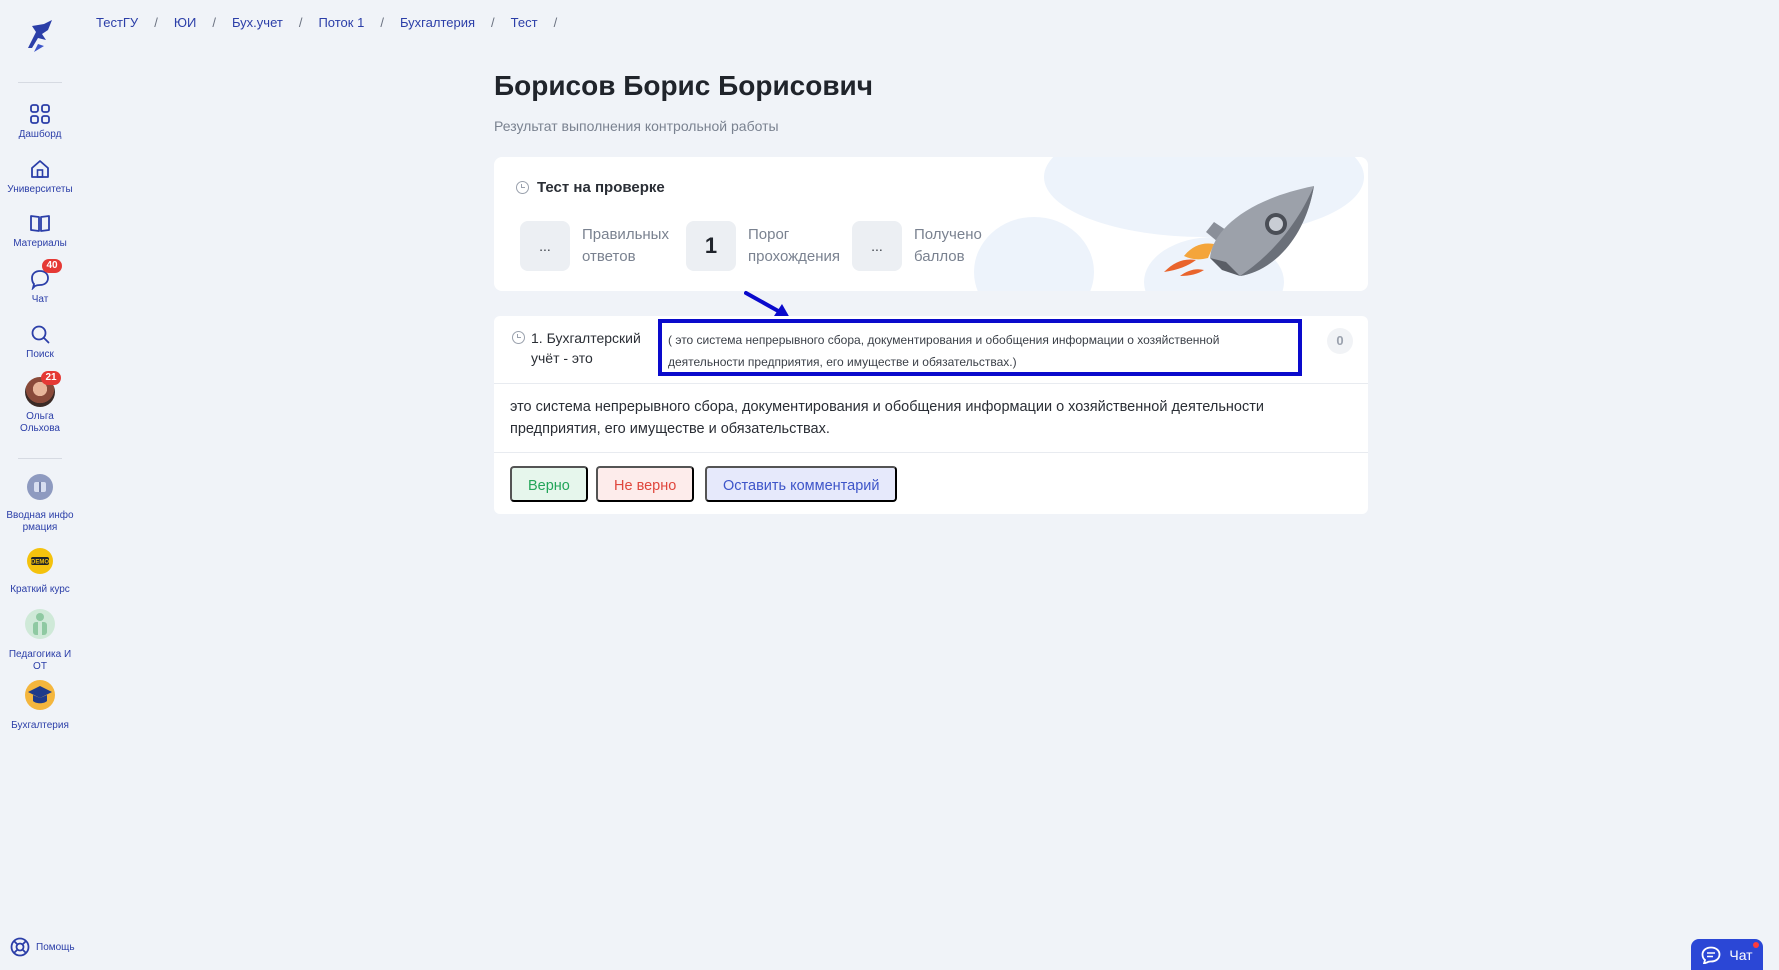 This screenshot has width=1779, height=970. I want to click on avatar: 21, so click(43, 389).